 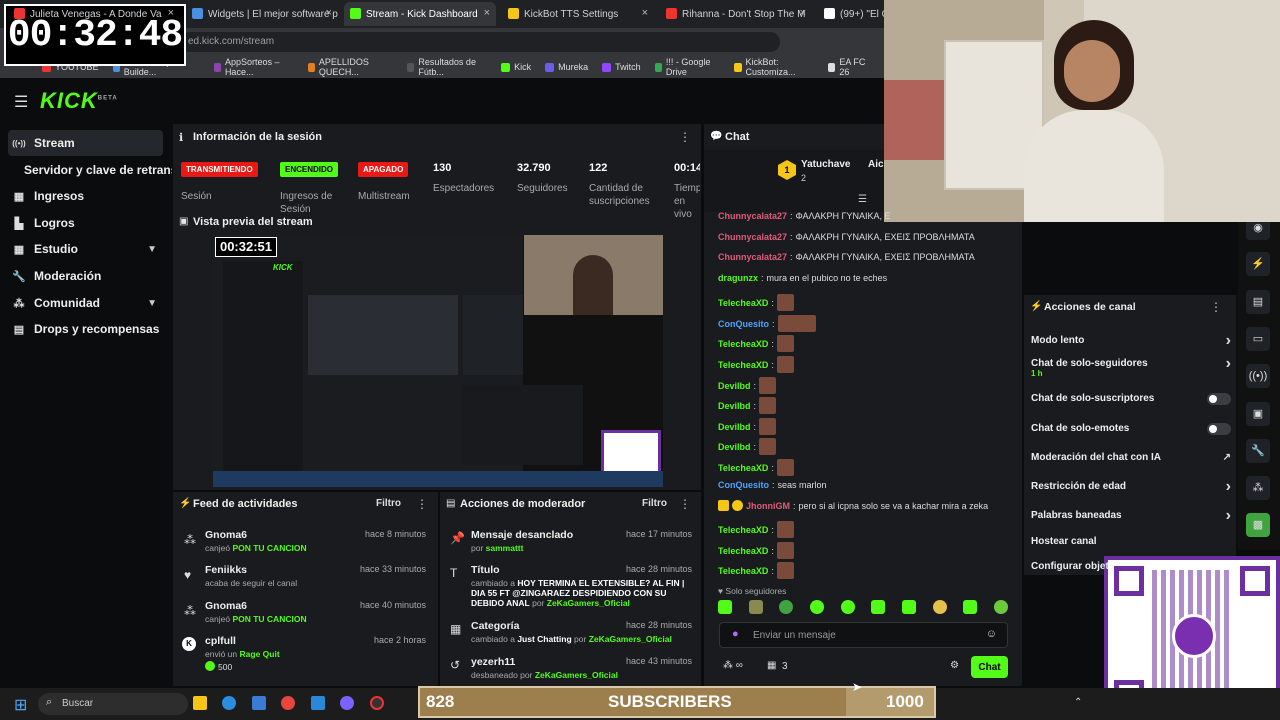 What do you see at coordinates (1258, 339) in the screenshot?
I see `message-icon: ▭` at bounding box center [1258, 339].